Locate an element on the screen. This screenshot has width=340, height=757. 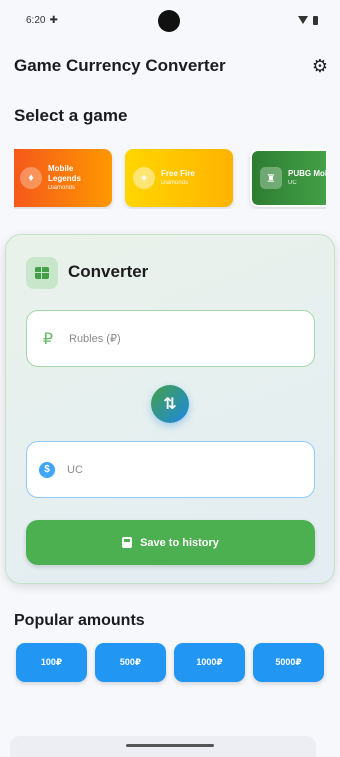
uc-field: $ is located at coordinates (170, 469).